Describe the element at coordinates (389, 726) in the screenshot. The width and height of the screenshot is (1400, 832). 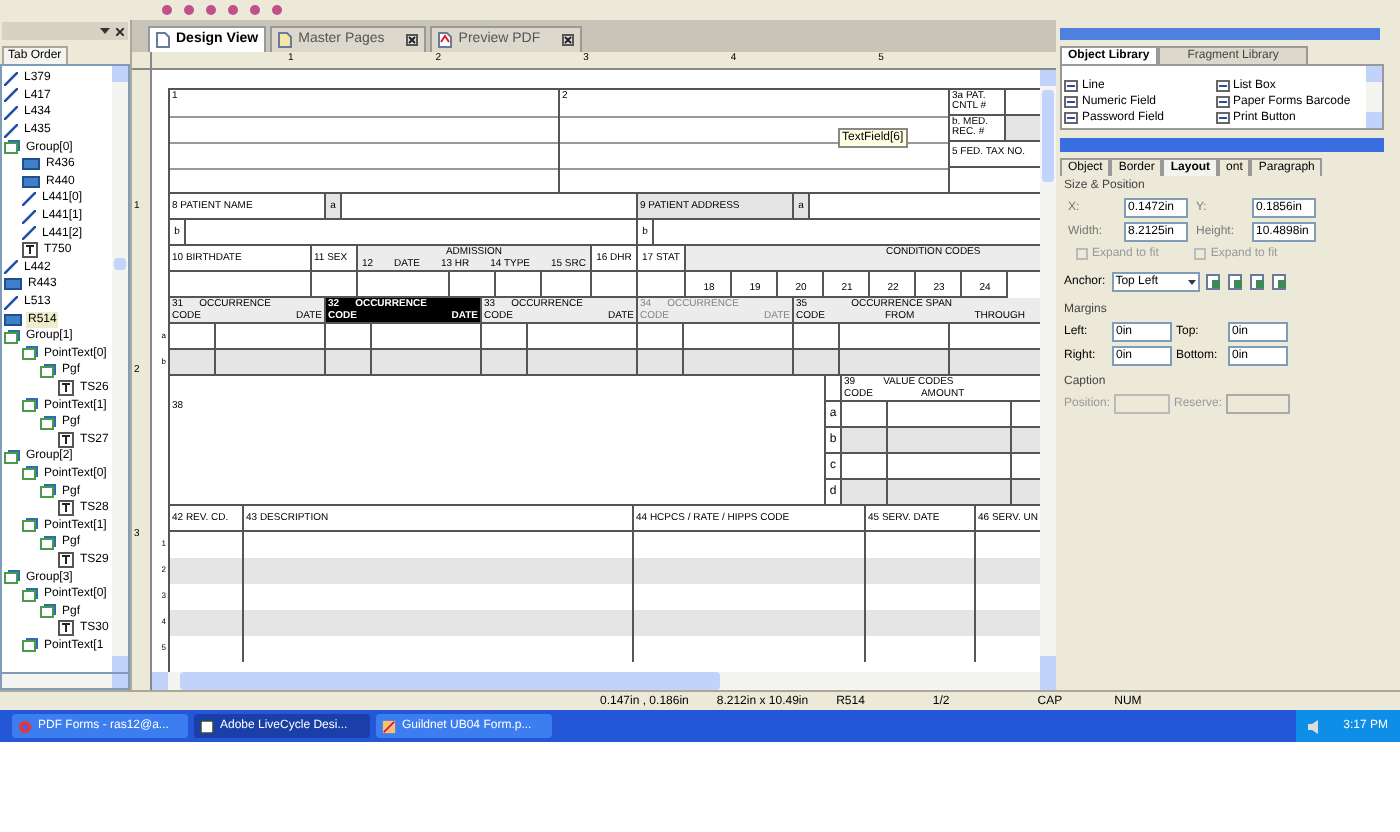
I see `document-icon` at that location.